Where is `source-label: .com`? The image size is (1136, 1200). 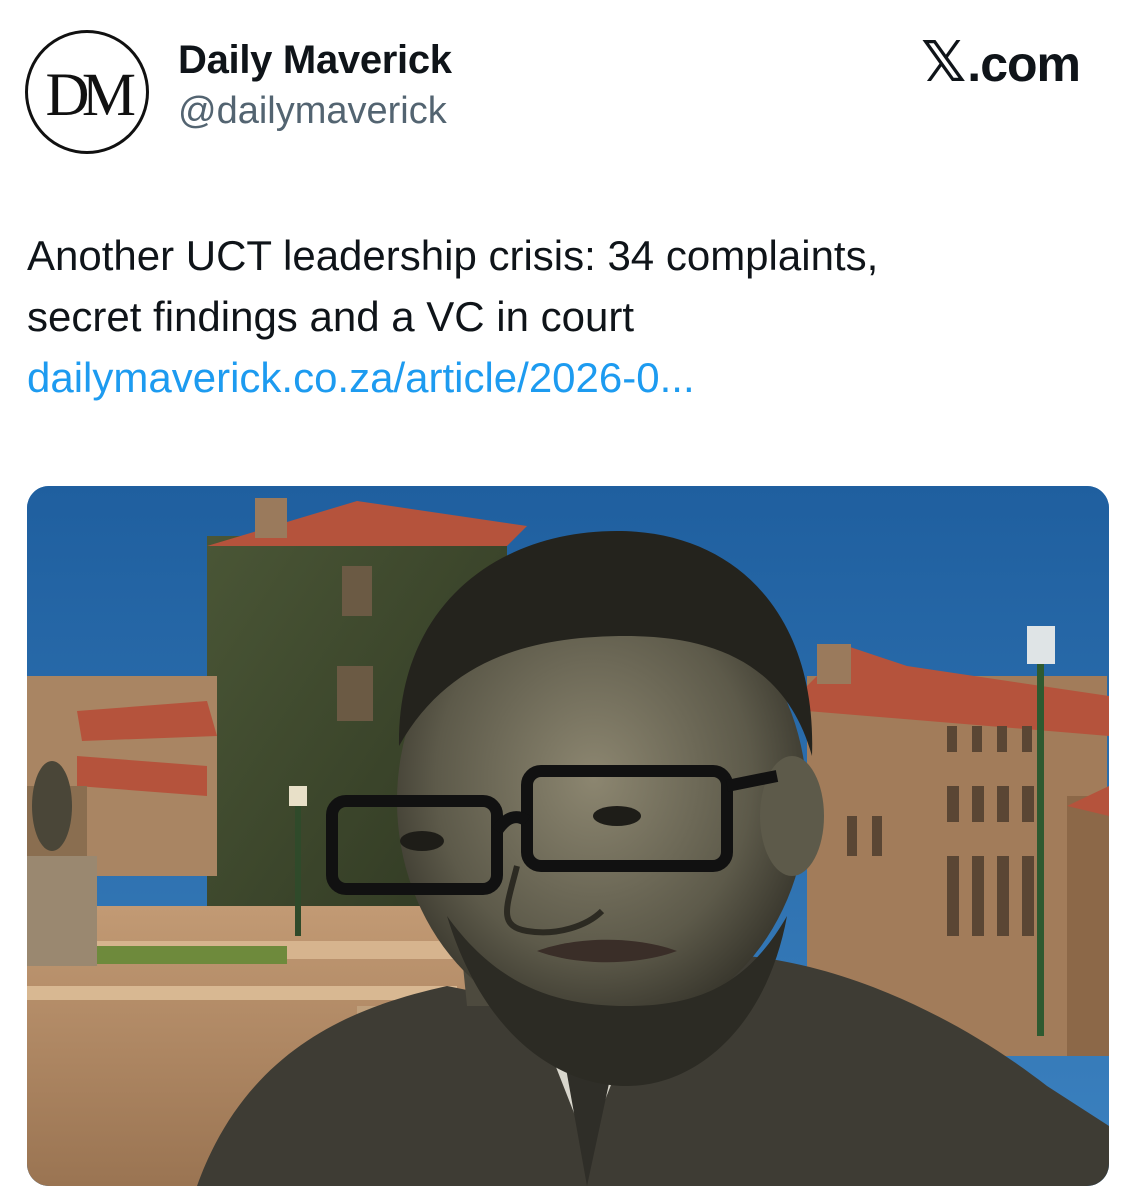
source-label: .com is located at coordinates (1024, 64).